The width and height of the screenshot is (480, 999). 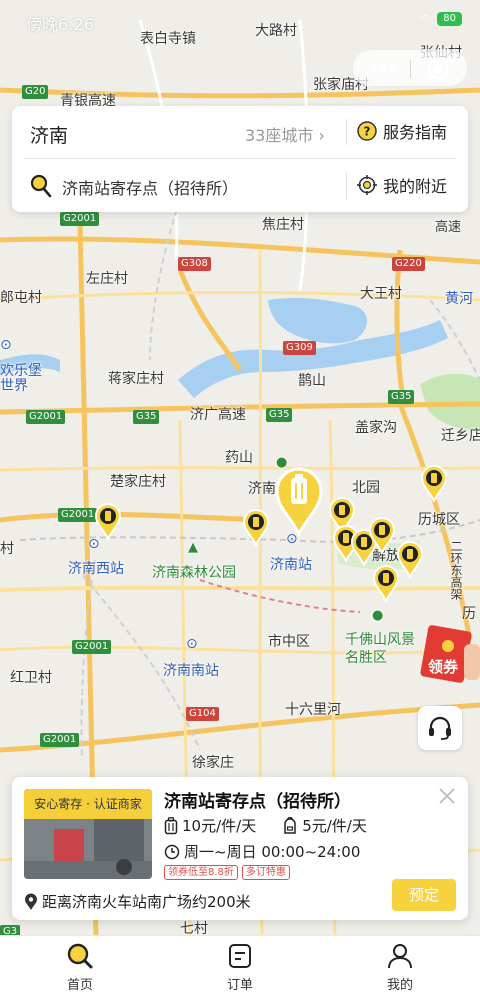 I want to click on customer-service-button, so click(x=440, y=728).